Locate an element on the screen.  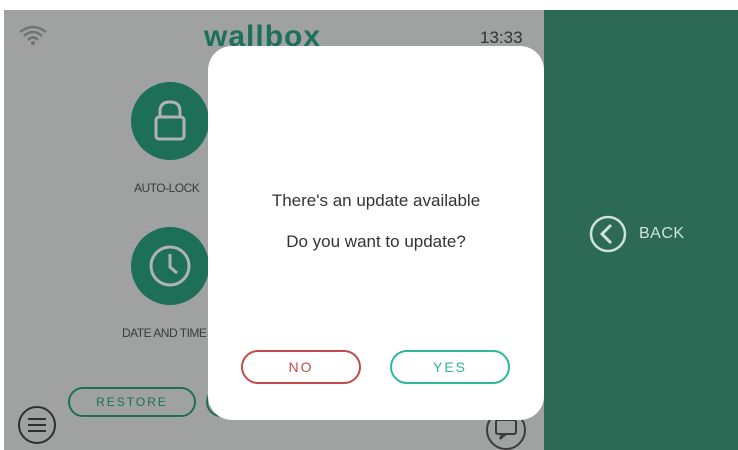
back-button: BACK is located at coordinates (636, 234).